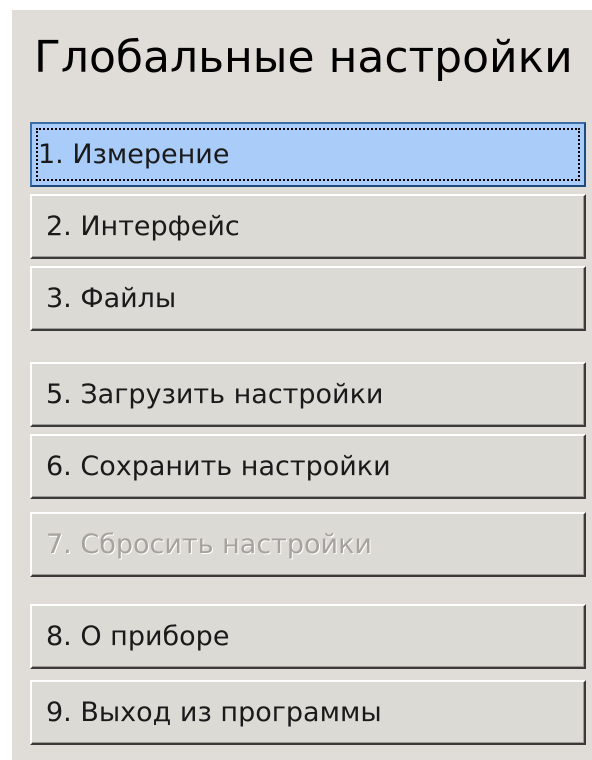 This screenshot has height=760, width=592. What do you see at coordinates (218, 466) in the screenshot?
I see `menu-item-label: 6. Сохранить настройки` at bounding box center [218, 466].